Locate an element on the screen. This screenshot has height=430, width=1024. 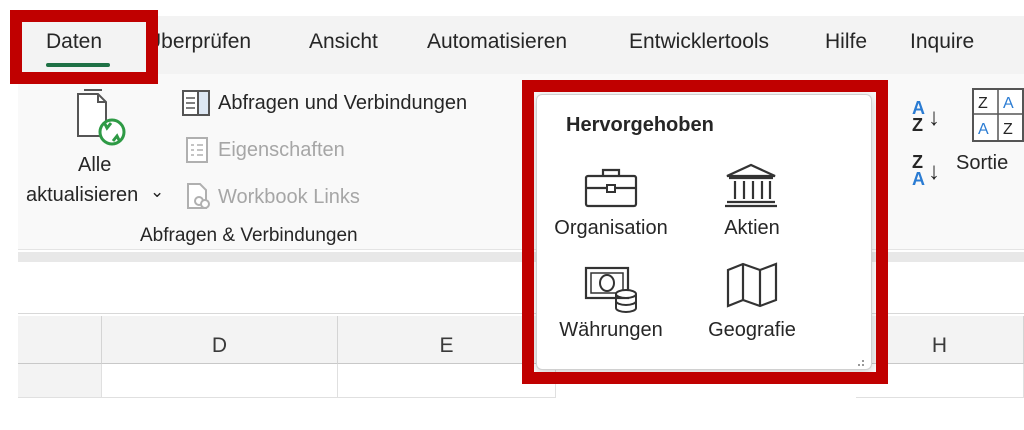
highlight-box-daten-tab is located at coordinates (84, 47).